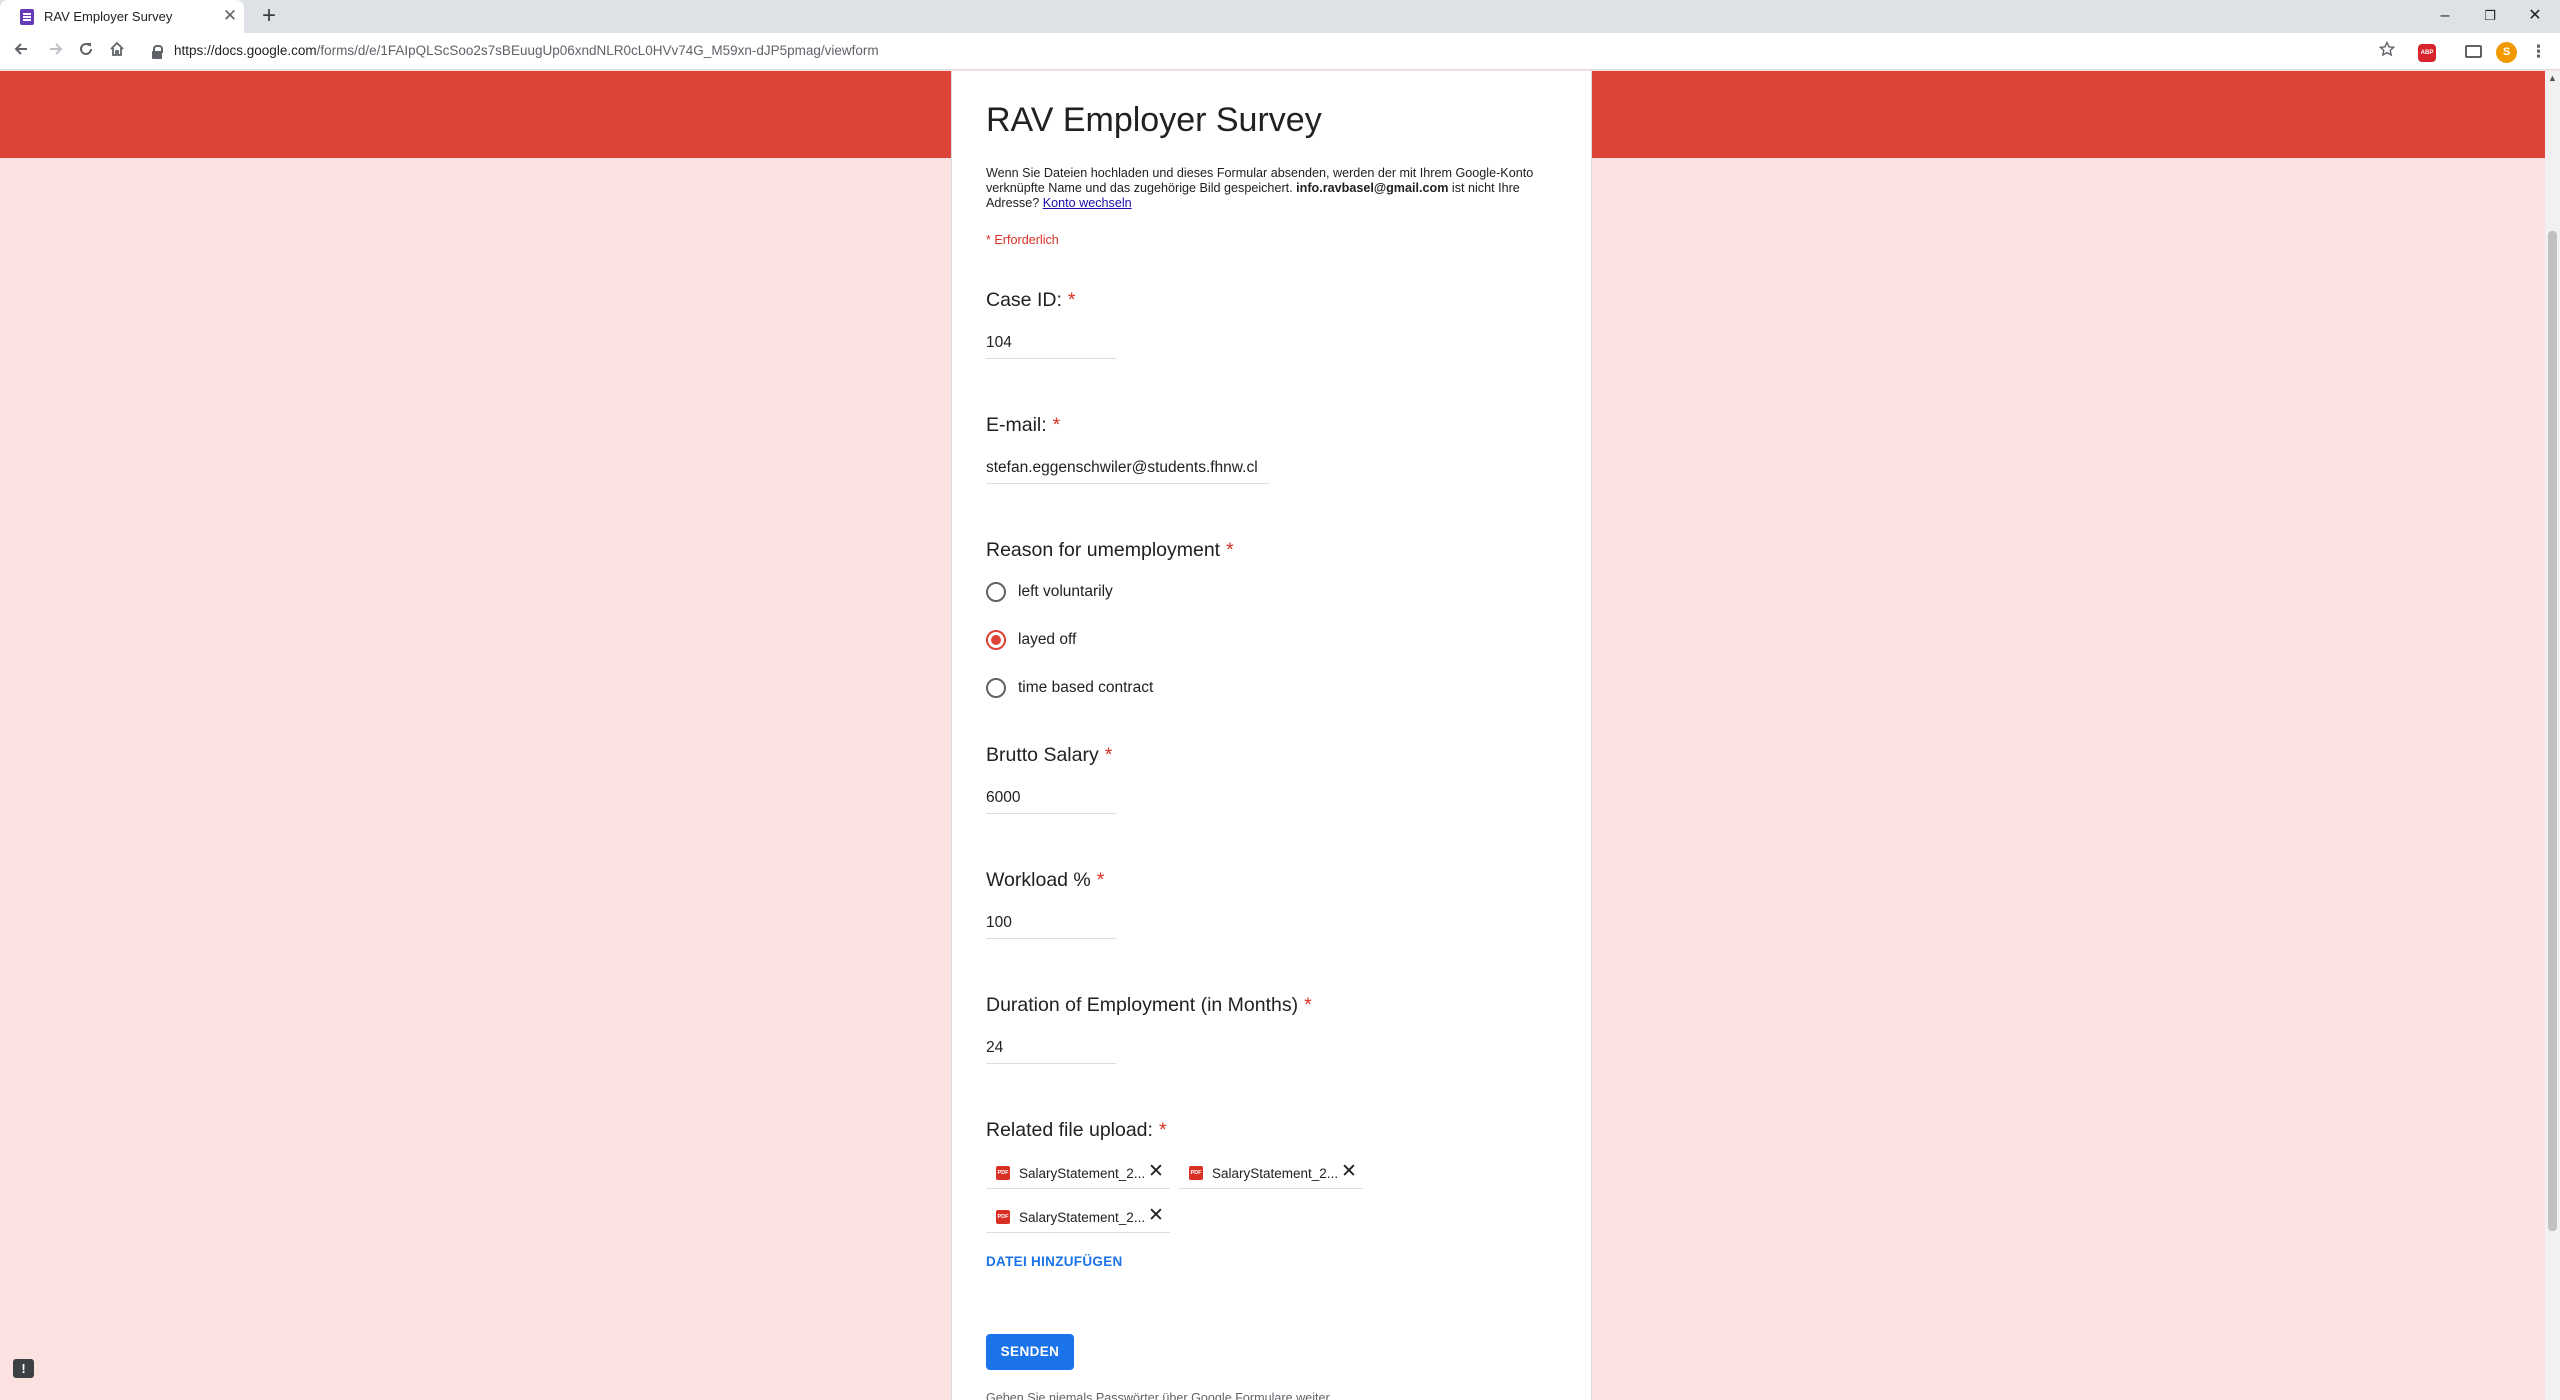 Image resolution: width=2560 pixels, height=1400 pixels. Describe the element at coordinates (1069, 1130) in the screenshot. I see `question-text: Related file upload:` at that location.